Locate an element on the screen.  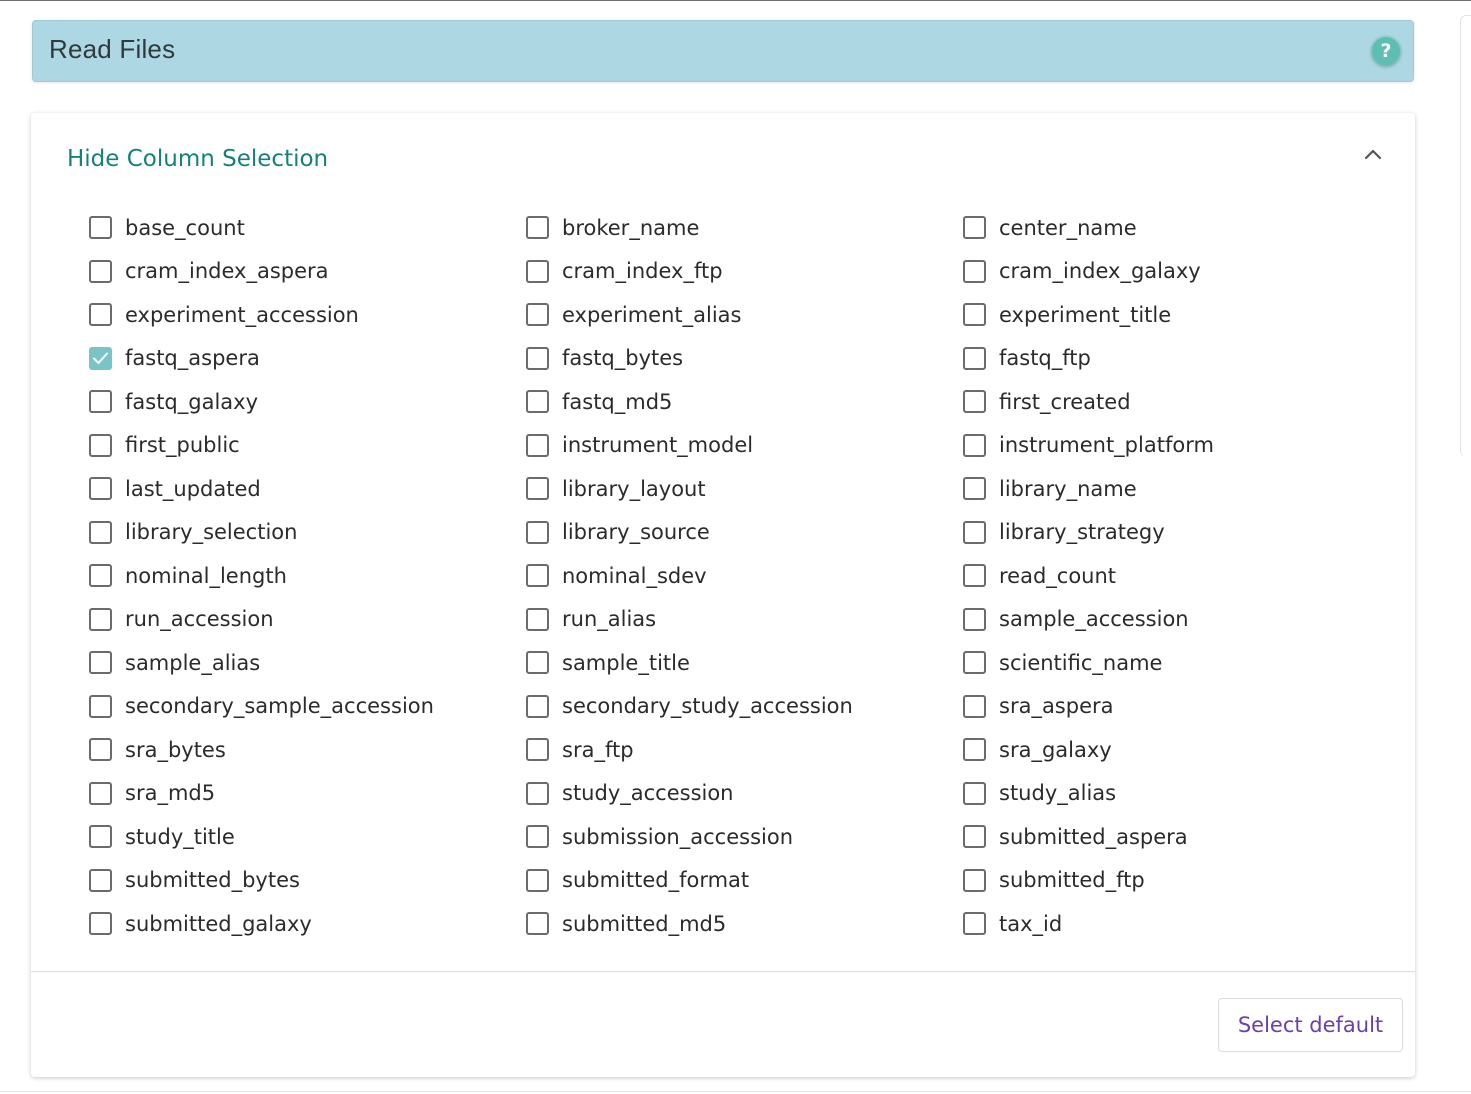
column-option: sra_bytes is located at coordinates (307, 750).